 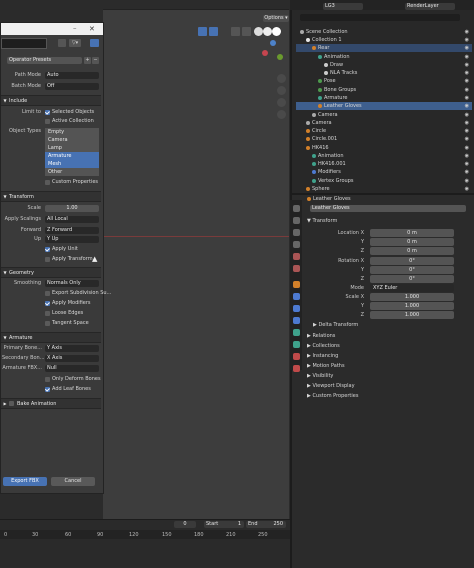 I want to click on tangent-space-checkbox, so click(x=47, y=323).